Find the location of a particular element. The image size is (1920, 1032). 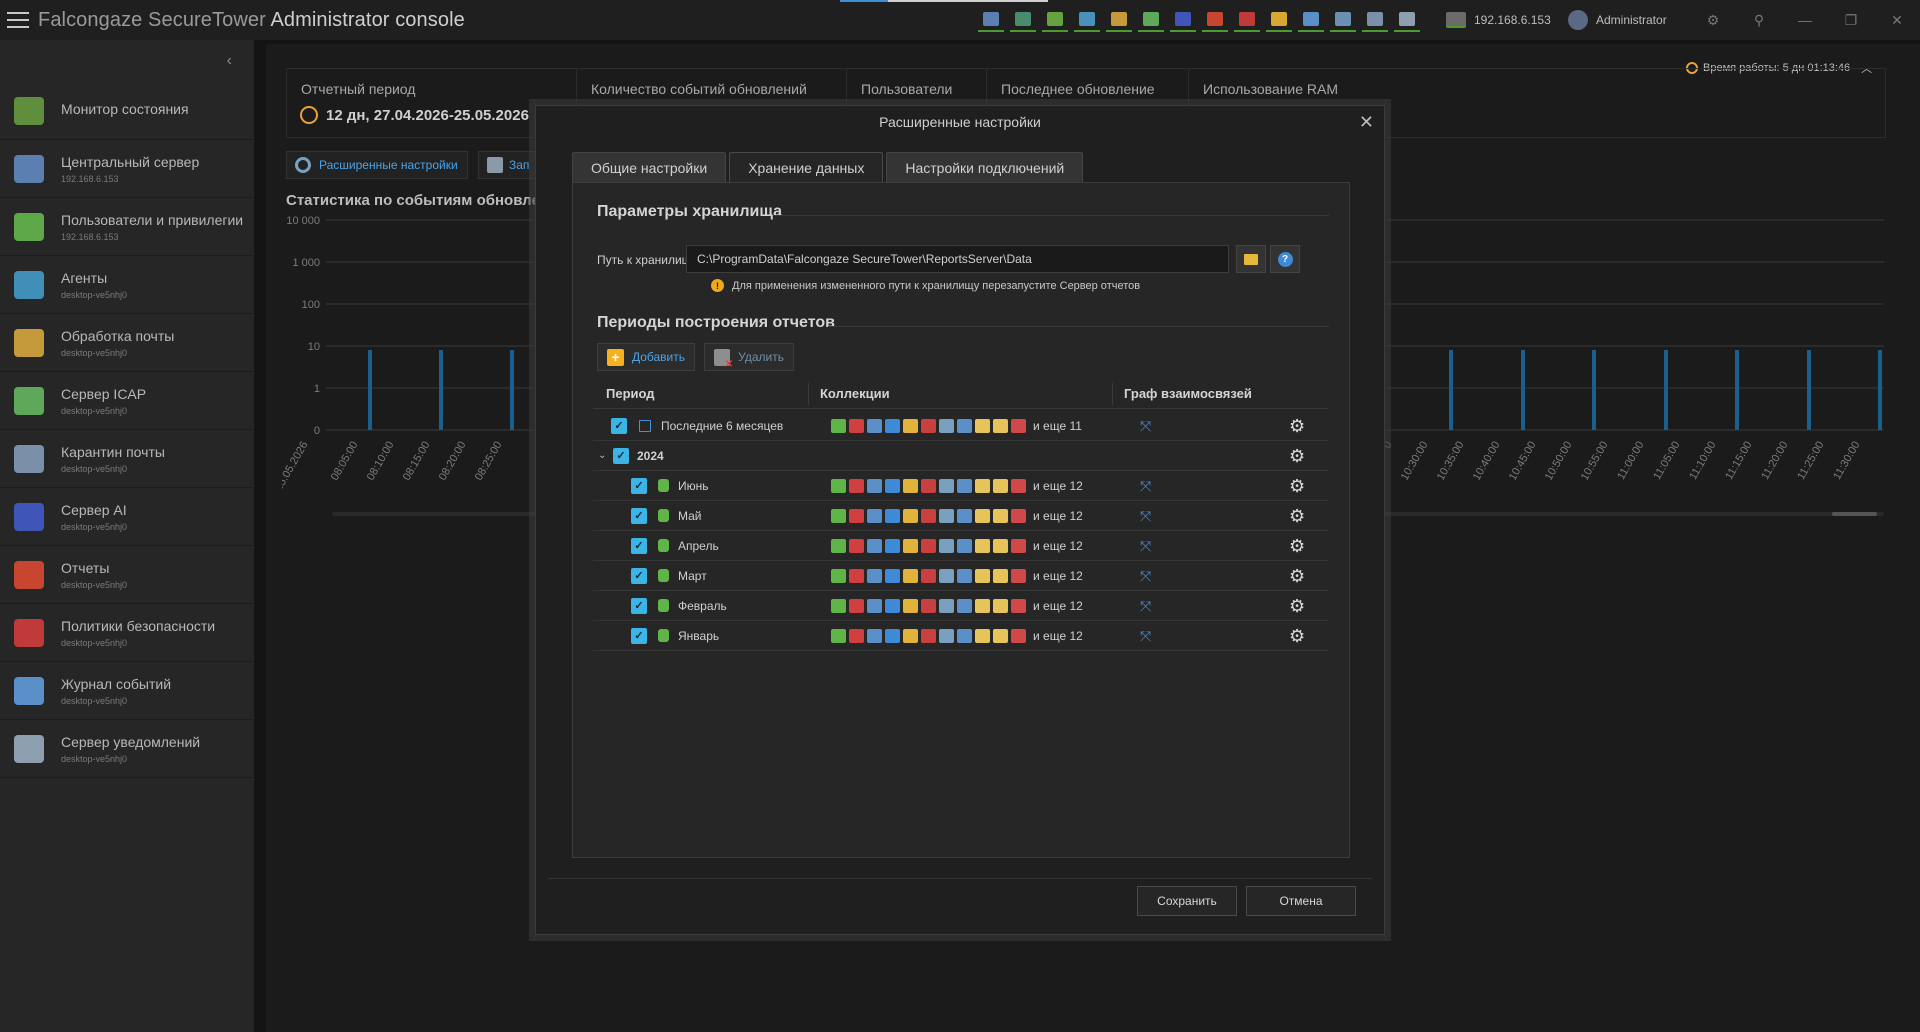

advanced-settings-button: Расширенные настройки is located at coordinates (377, 165).